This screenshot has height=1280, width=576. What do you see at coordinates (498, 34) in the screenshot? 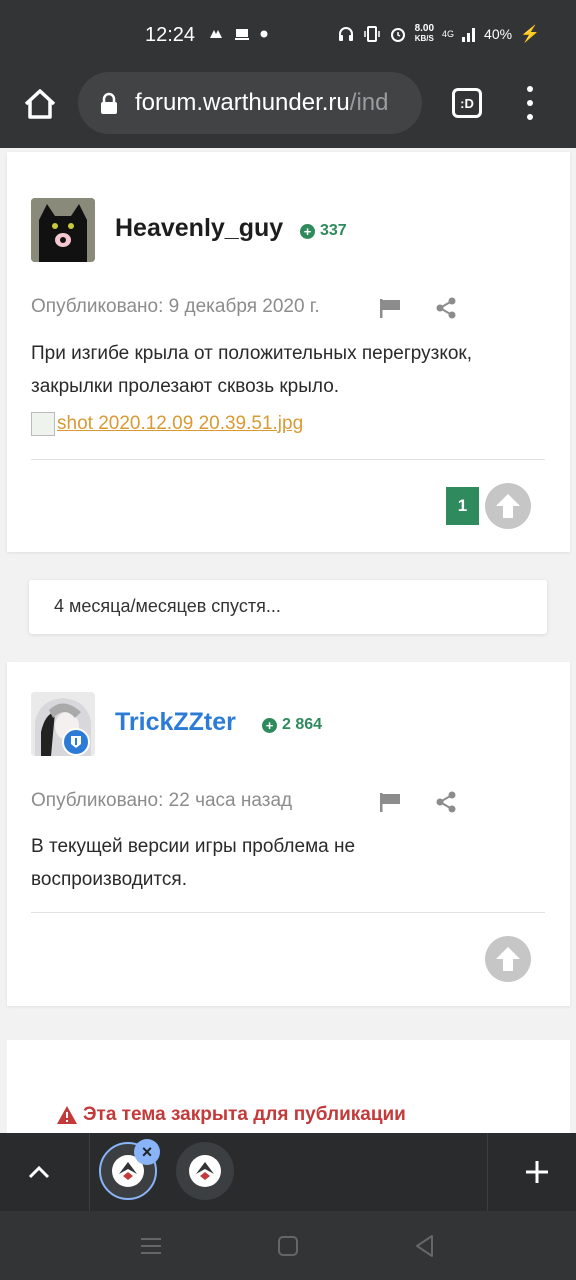
I see `battery-percent: 40%` at bounding box center [498, 34].